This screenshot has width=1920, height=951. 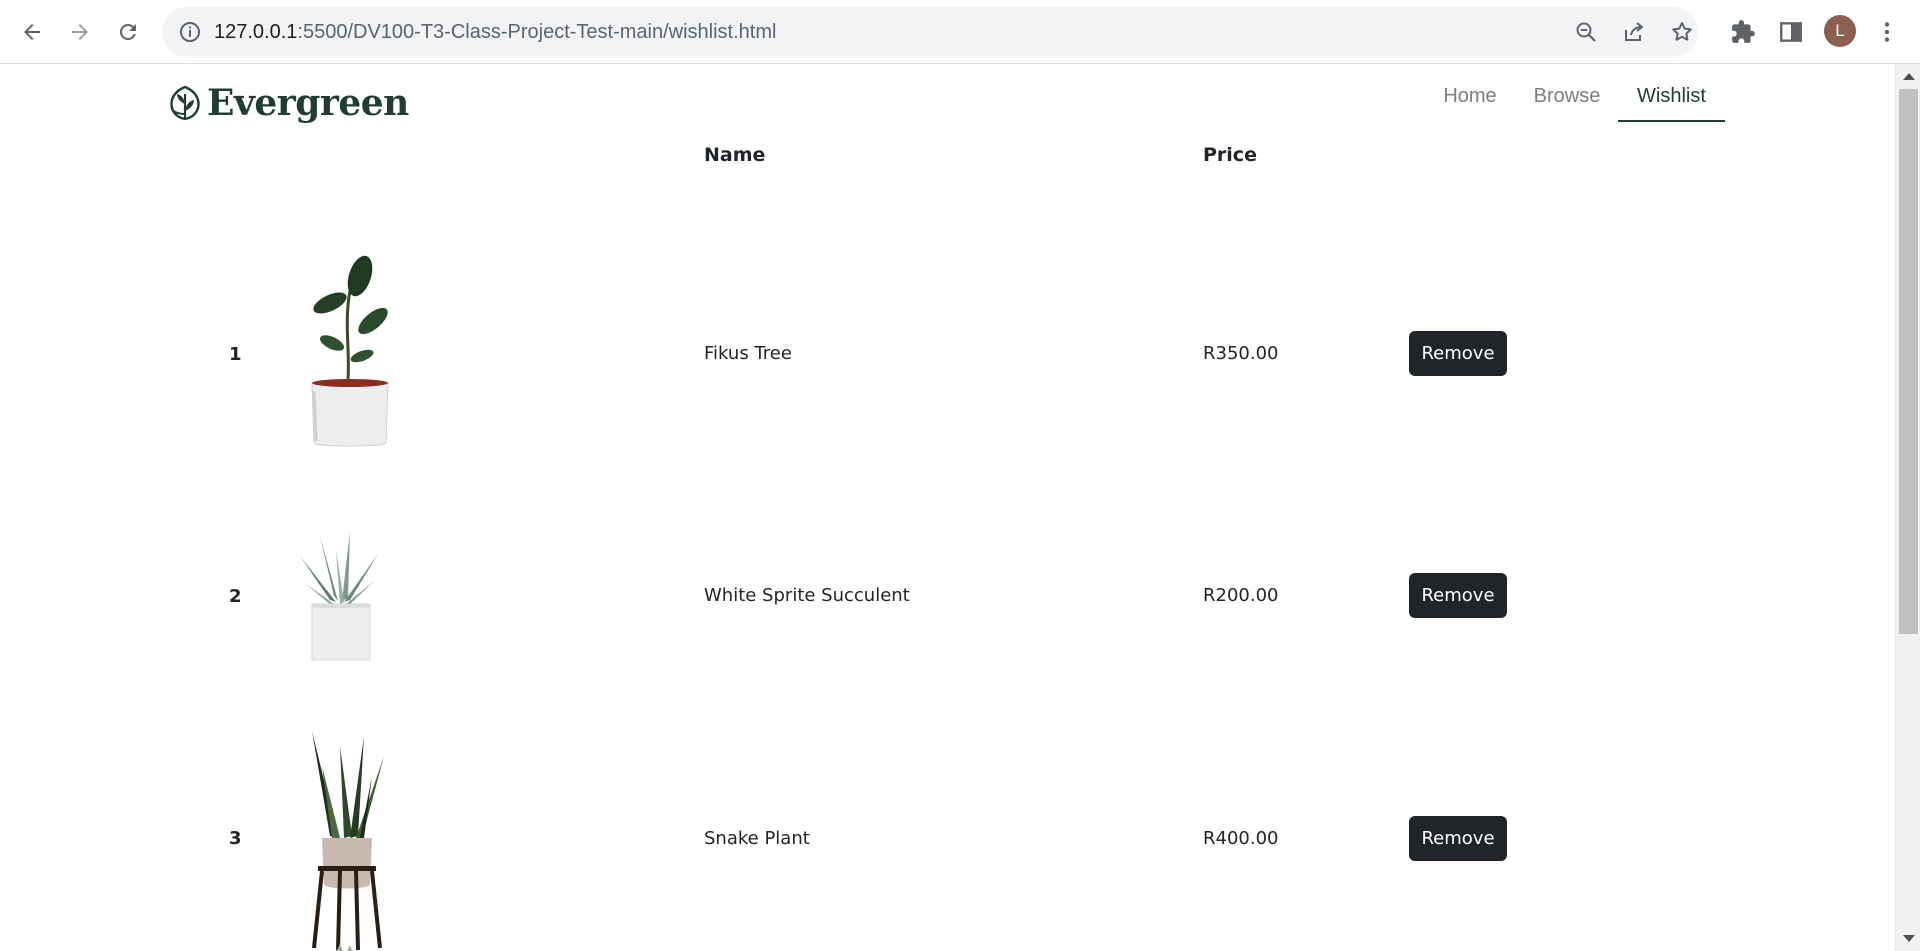 What do you see at coordinates (1241, 353) in the screenshot?
I see `product-price: R350.00` at bounding box center [1241, 353].